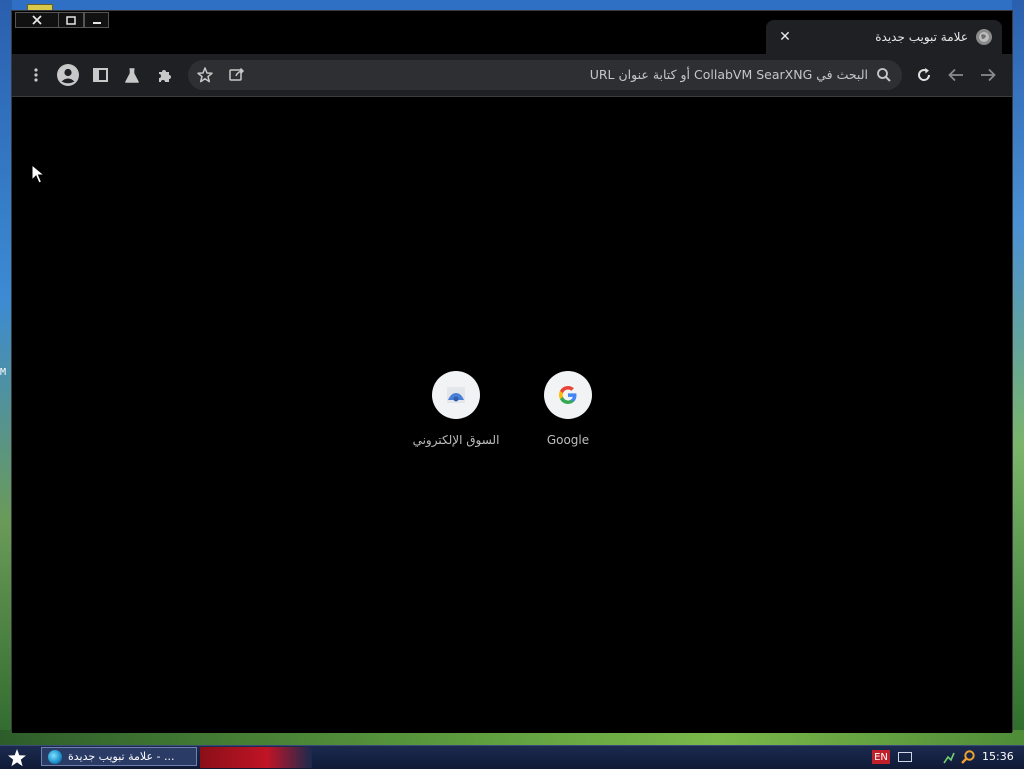 This screenshot has width=1024, height=769. What do you see at coordinates (38, 174) in the screenshot?
I see `mouse-cursor-icon` at bounding box center [38, 174].